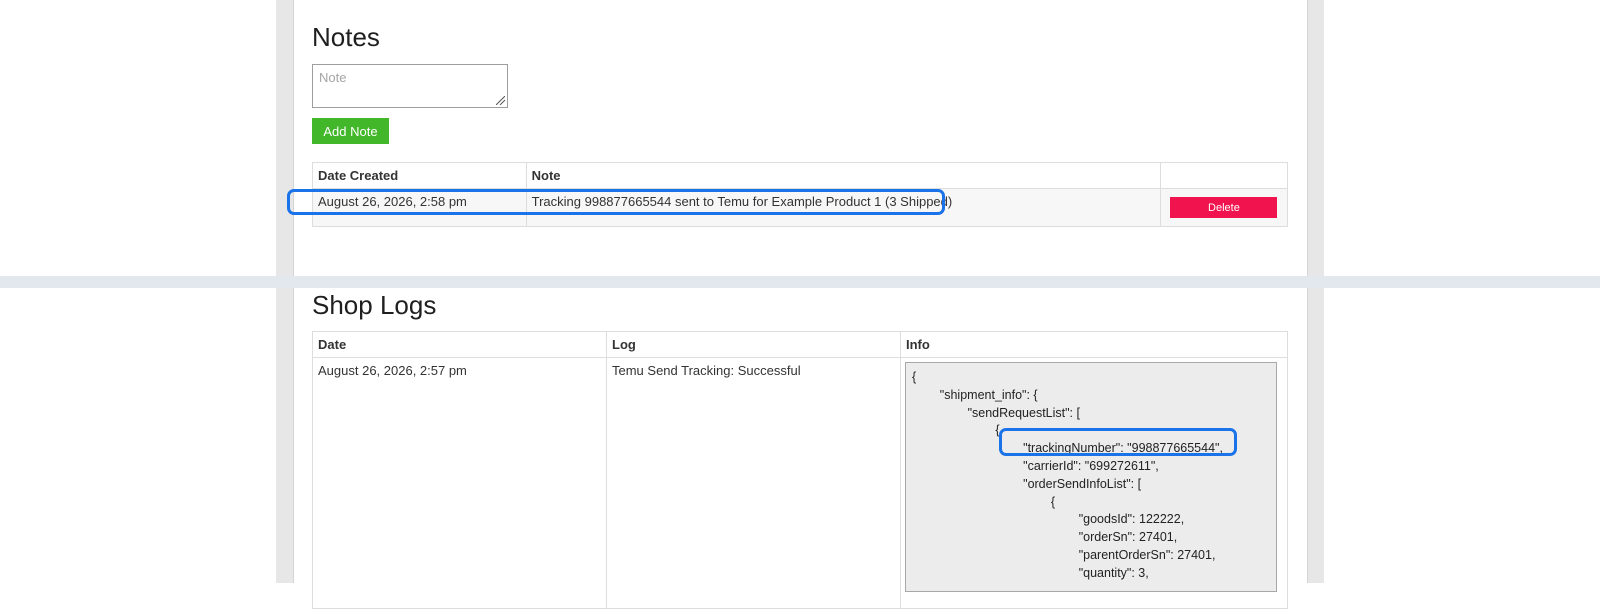 The image size is (1600, 609). What do you see at coordinates (753, 483) in the screenshot?
I see `log-message-cell: Temu Send Tracking: Successful` at bounding box center [753, 483].